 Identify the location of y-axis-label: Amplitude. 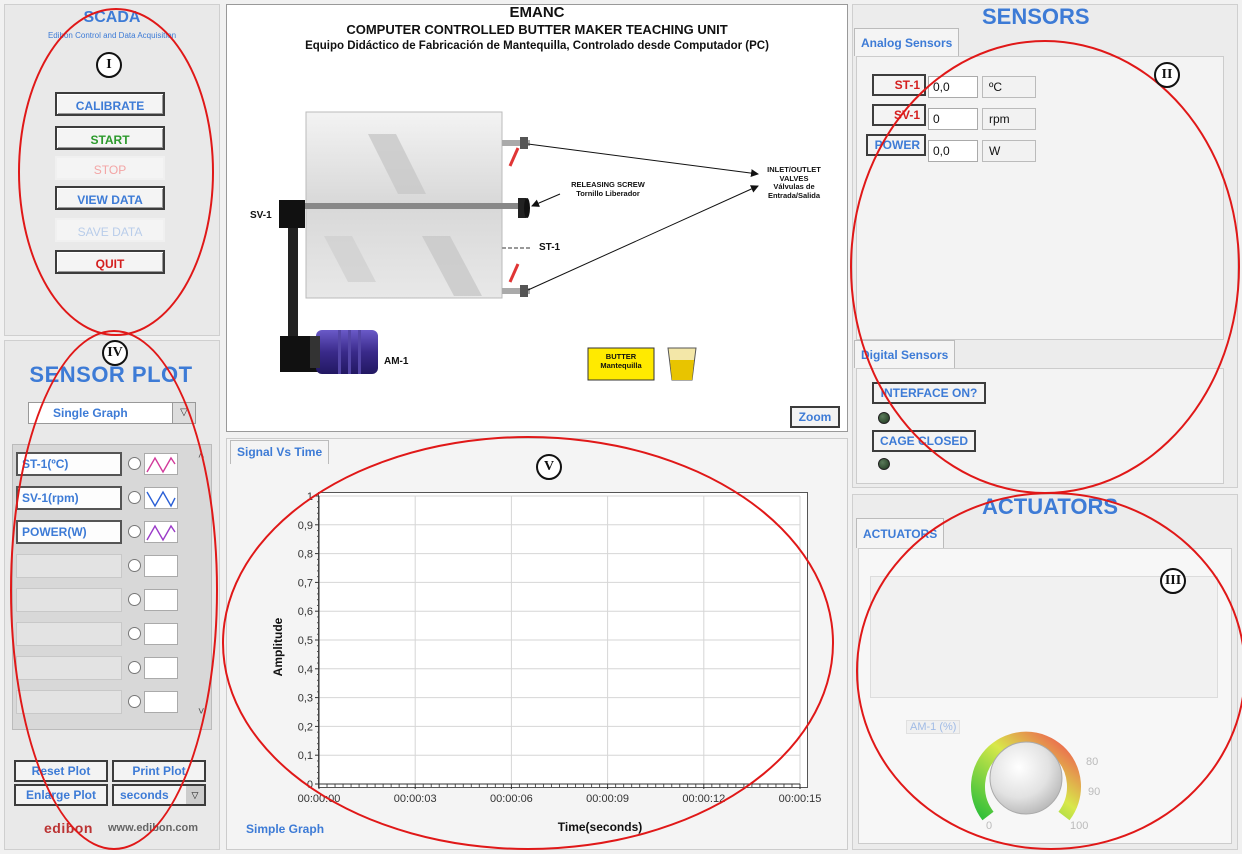
(278, 647).